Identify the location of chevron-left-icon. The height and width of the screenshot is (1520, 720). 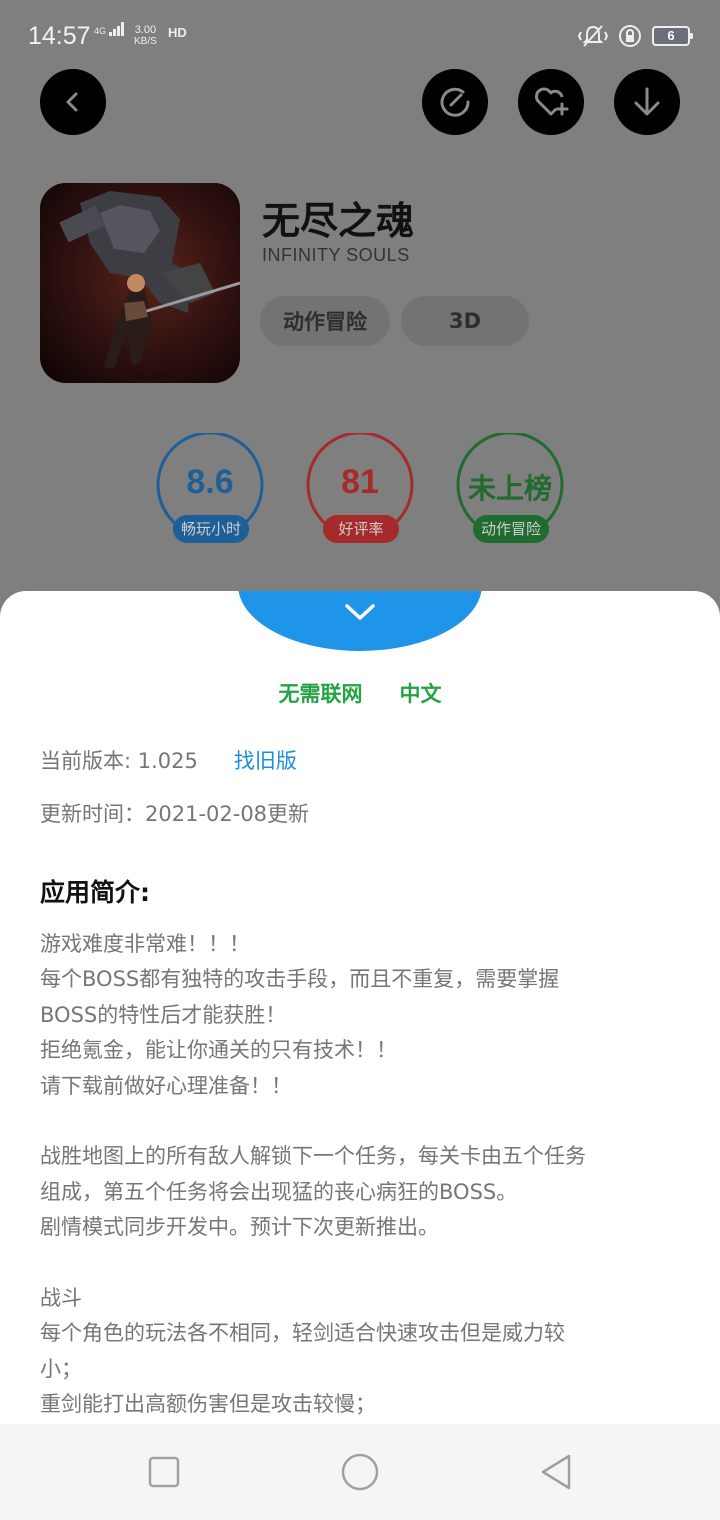
(72, 102).